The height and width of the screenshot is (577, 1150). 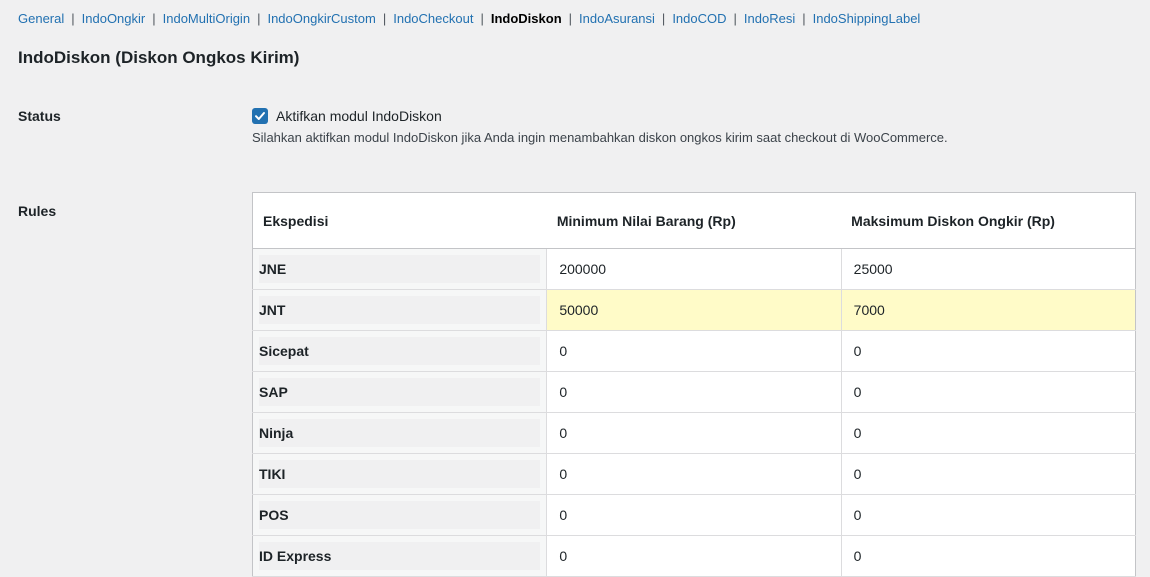 What do you see at coordinates (526, 18) in the screenshot?
I see `subnav-item-indodiskon: IndoDiskon` at bounding box center [526, 18].